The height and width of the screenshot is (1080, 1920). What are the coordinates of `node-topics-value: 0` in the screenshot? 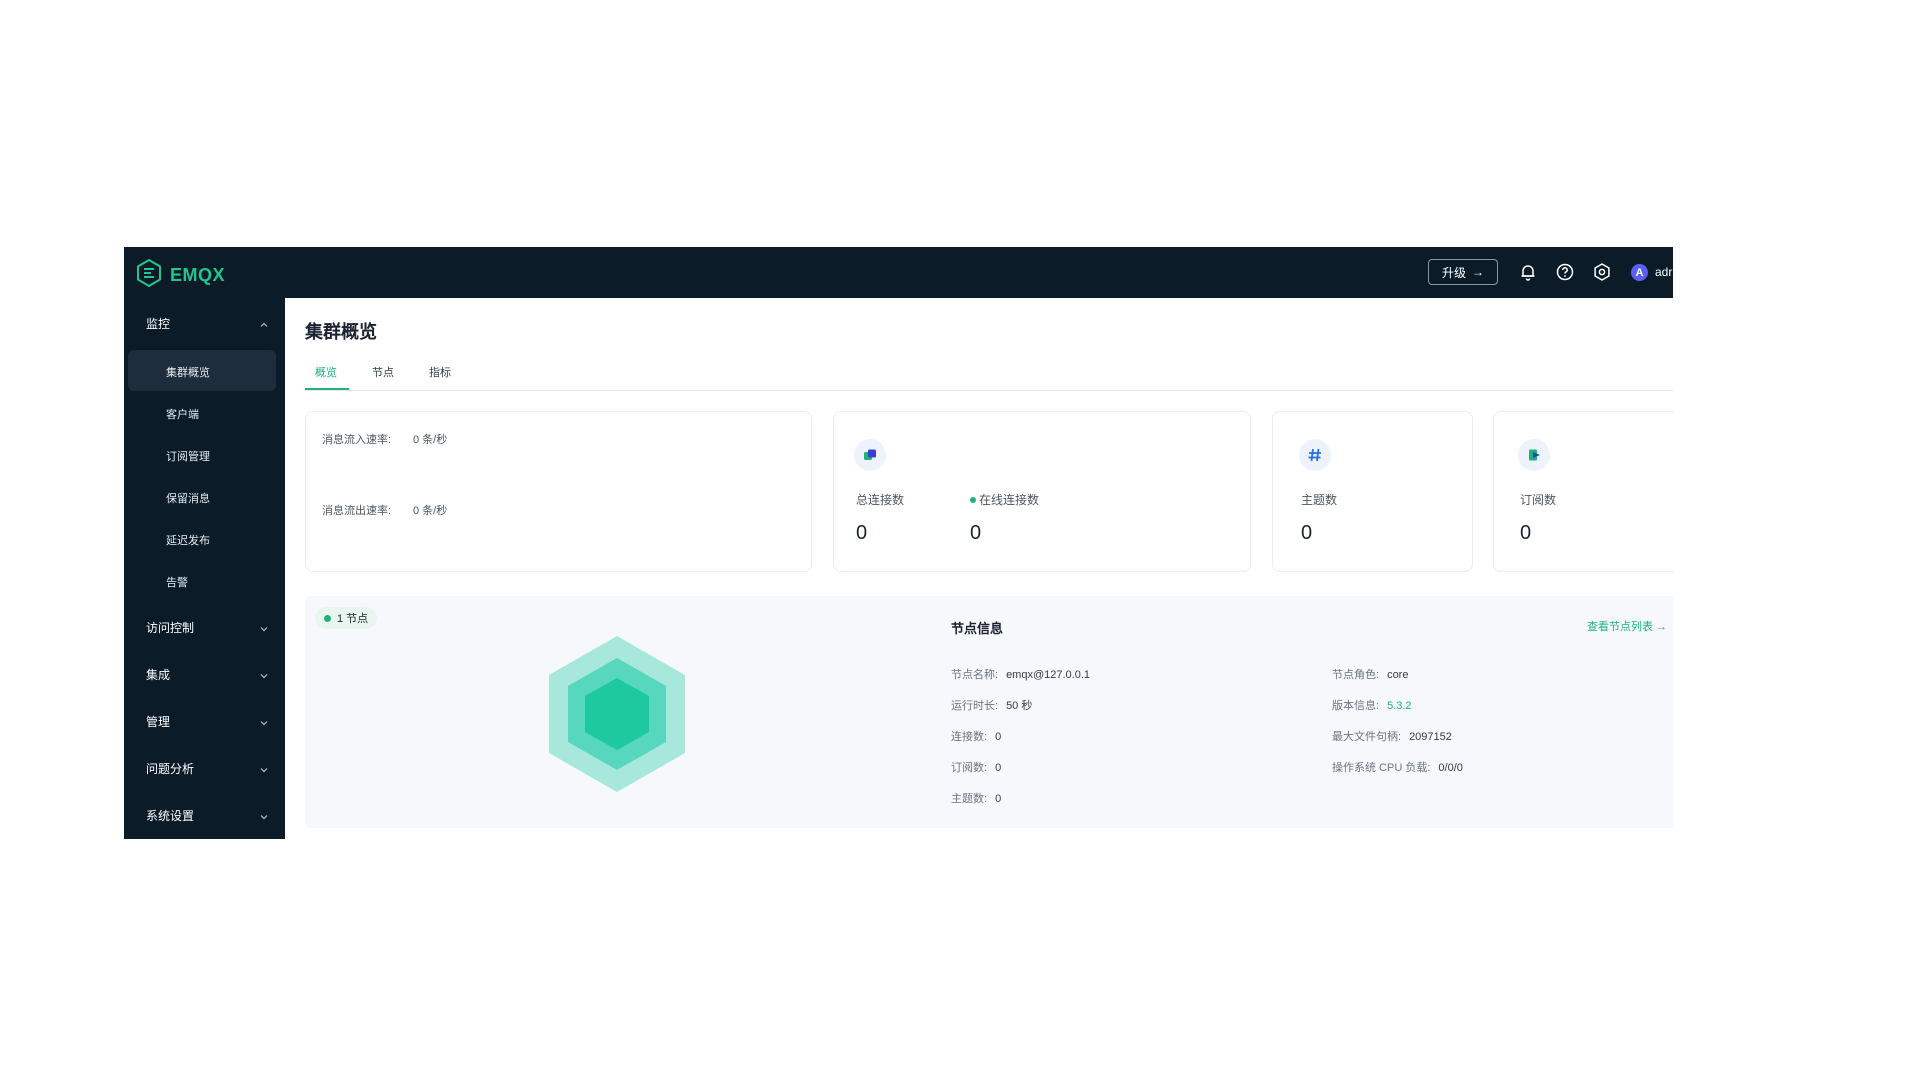 It's located at (998, 799).